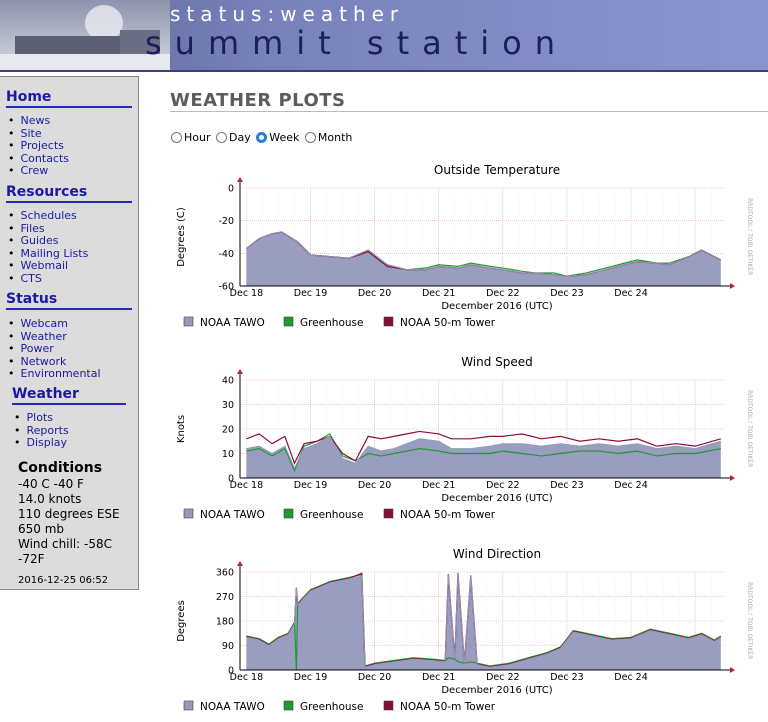 This screenshot has height=722, width=768. I want to click on sidebar-item-projects: Projects, so click(38, 146).